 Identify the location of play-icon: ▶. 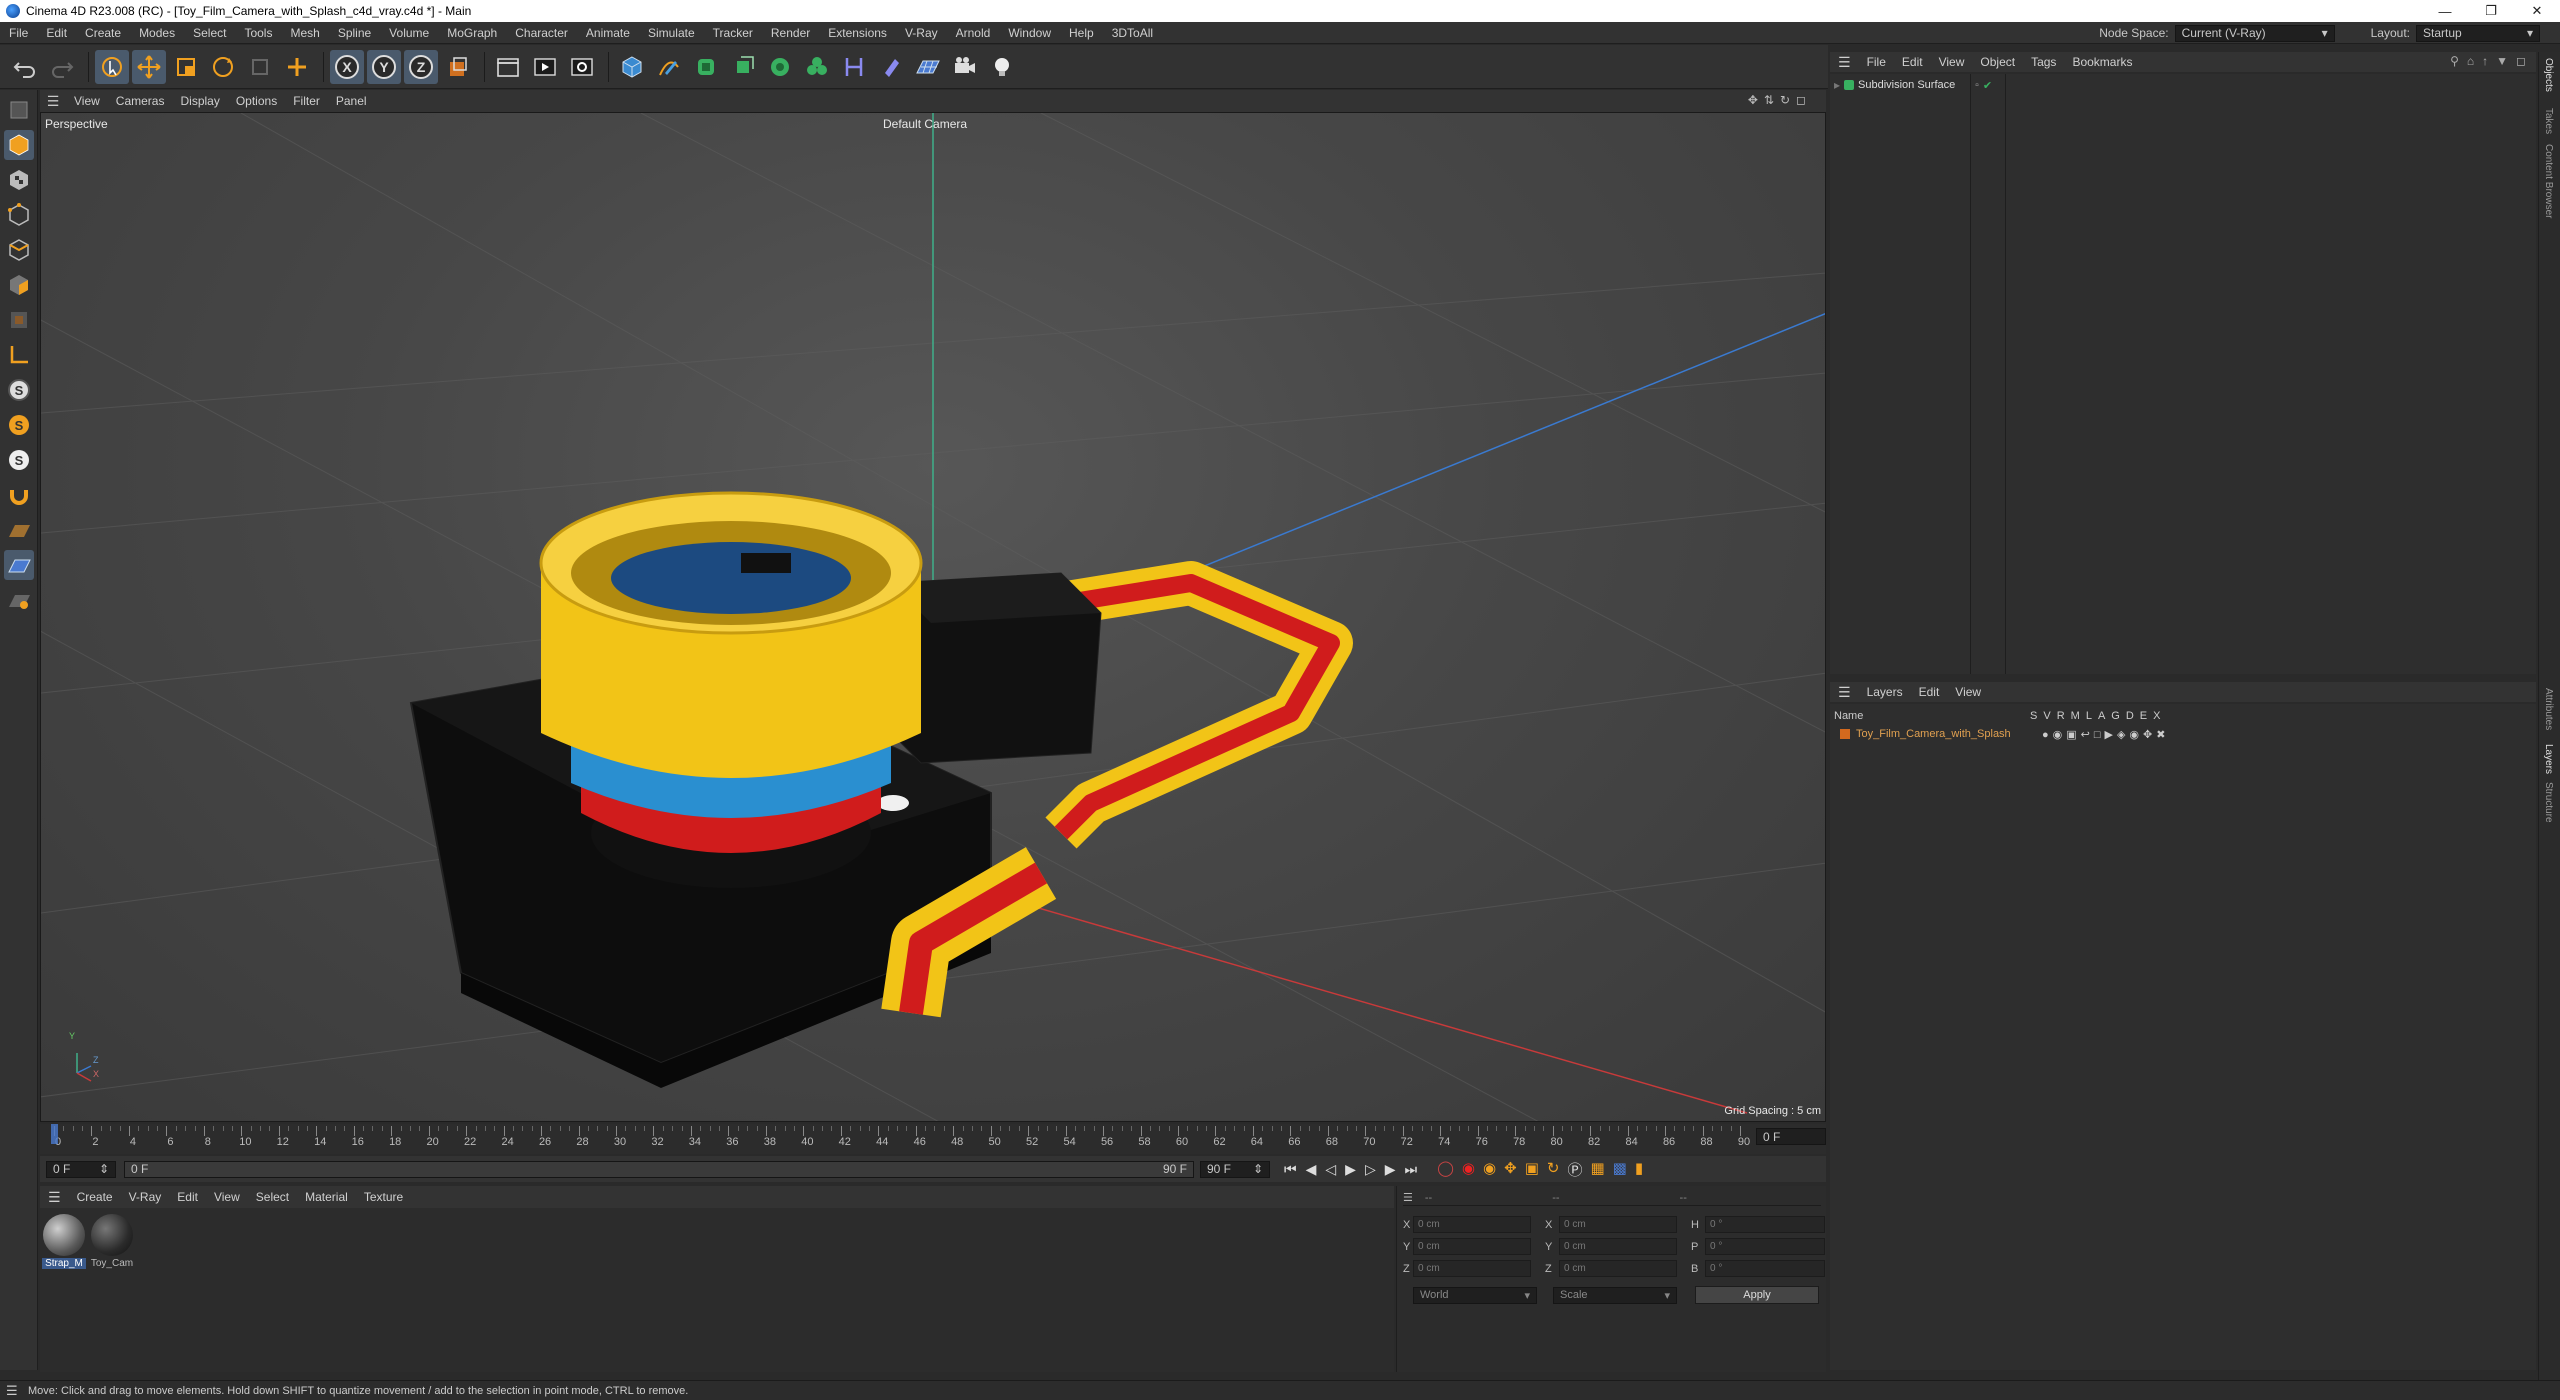
(1350, 1169).